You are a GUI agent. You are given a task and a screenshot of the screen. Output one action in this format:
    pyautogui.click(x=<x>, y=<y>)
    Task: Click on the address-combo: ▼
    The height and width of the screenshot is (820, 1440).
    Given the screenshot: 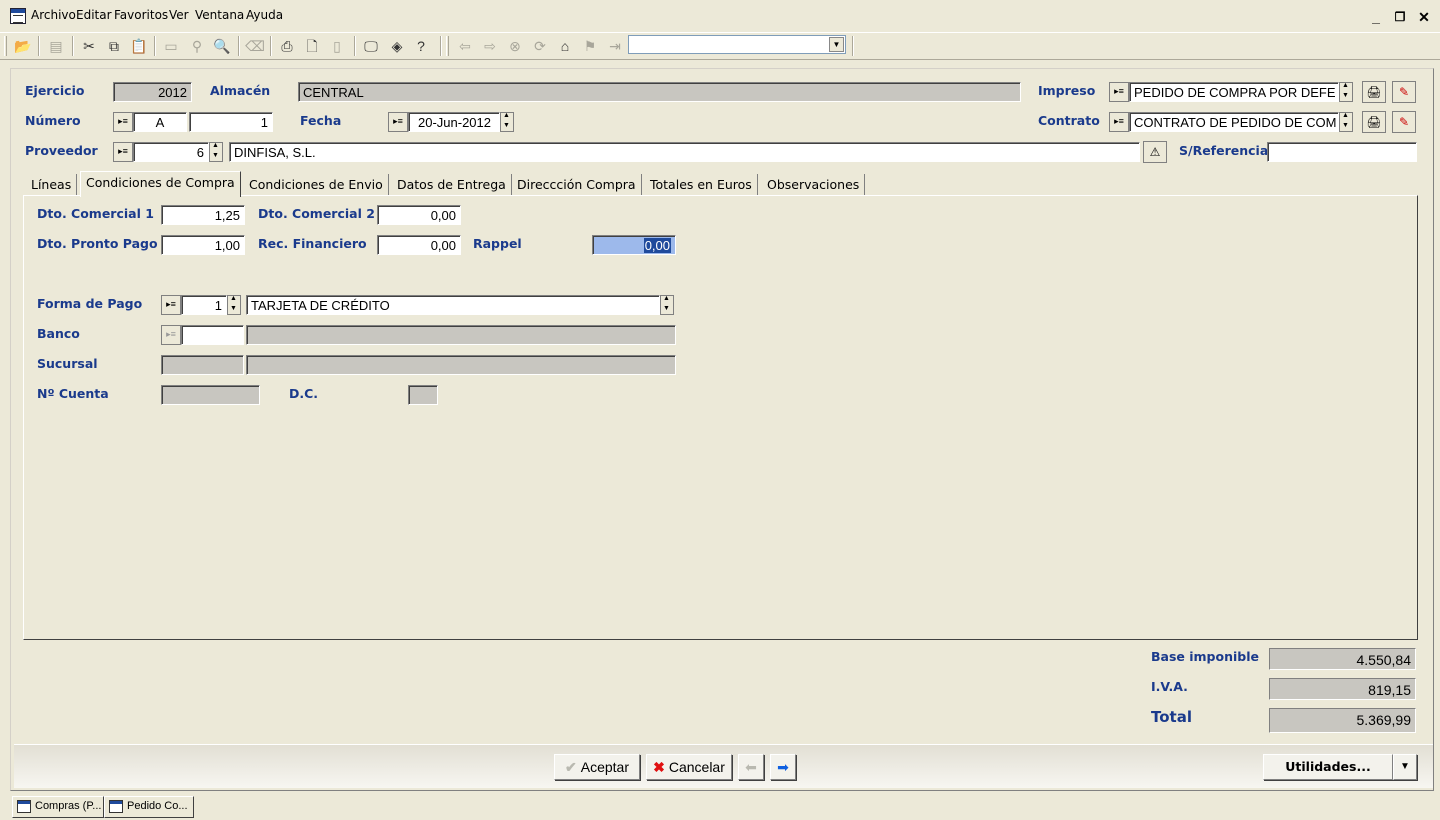 What is the action you would take?
    pyautogui.click(x=737, y=44)
    